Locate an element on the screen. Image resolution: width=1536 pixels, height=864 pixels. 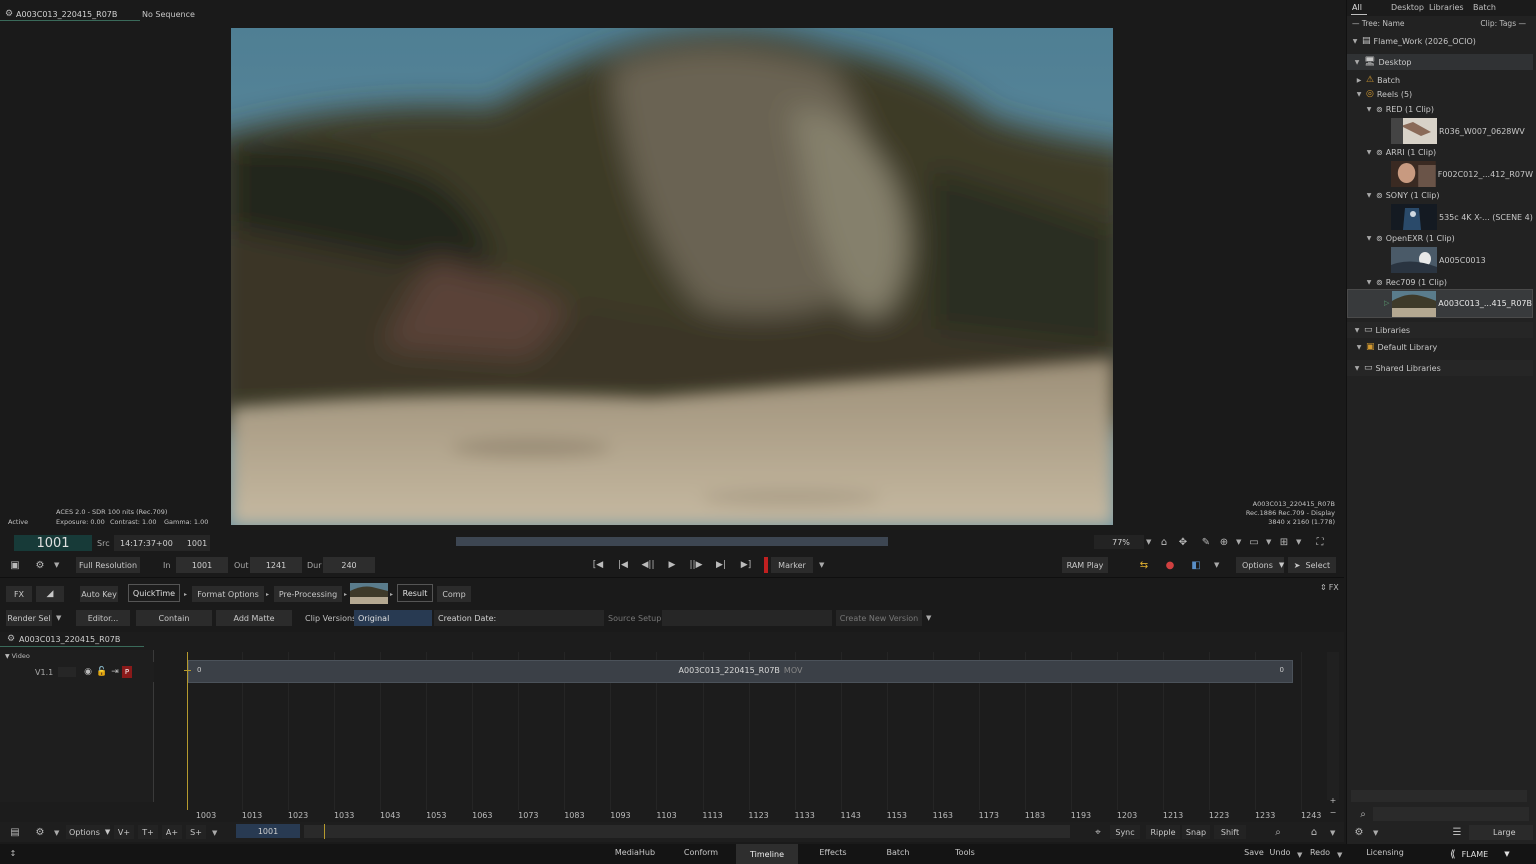
timeline-vertical-scroll is located at coordinates (1333, 726).